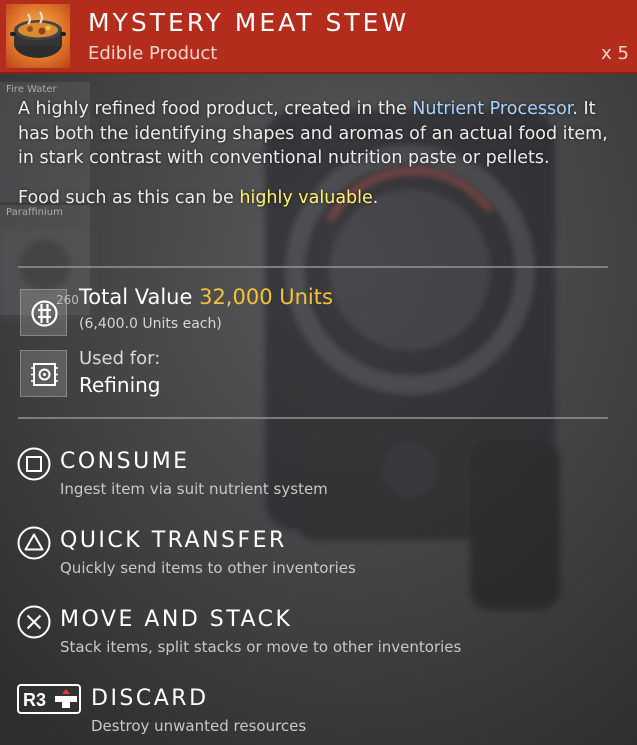  Describe the element at coordinates (306, 197) in the screenshot. I see `value-note-highlight: highly valuable` at that location.